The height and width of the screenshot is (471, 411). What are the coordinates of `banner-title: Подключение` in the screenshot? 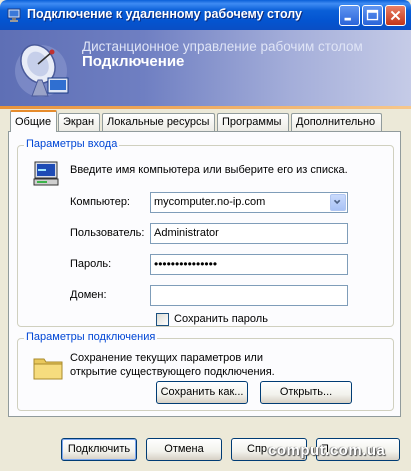 It's located at (133, 61).